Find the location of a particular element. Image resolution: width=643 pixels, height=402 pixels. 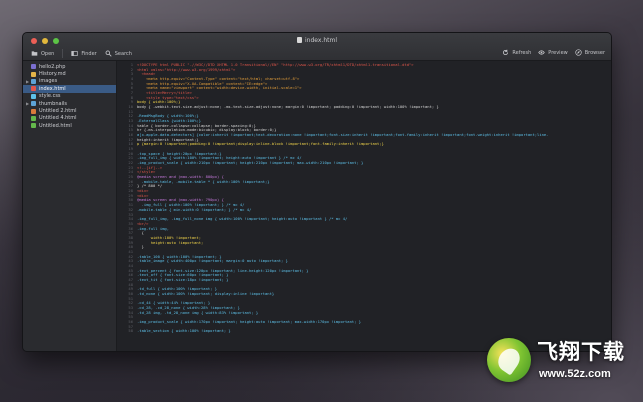

toolbar-right: Refresh Preview Browser is located at coordinates (553, 52).